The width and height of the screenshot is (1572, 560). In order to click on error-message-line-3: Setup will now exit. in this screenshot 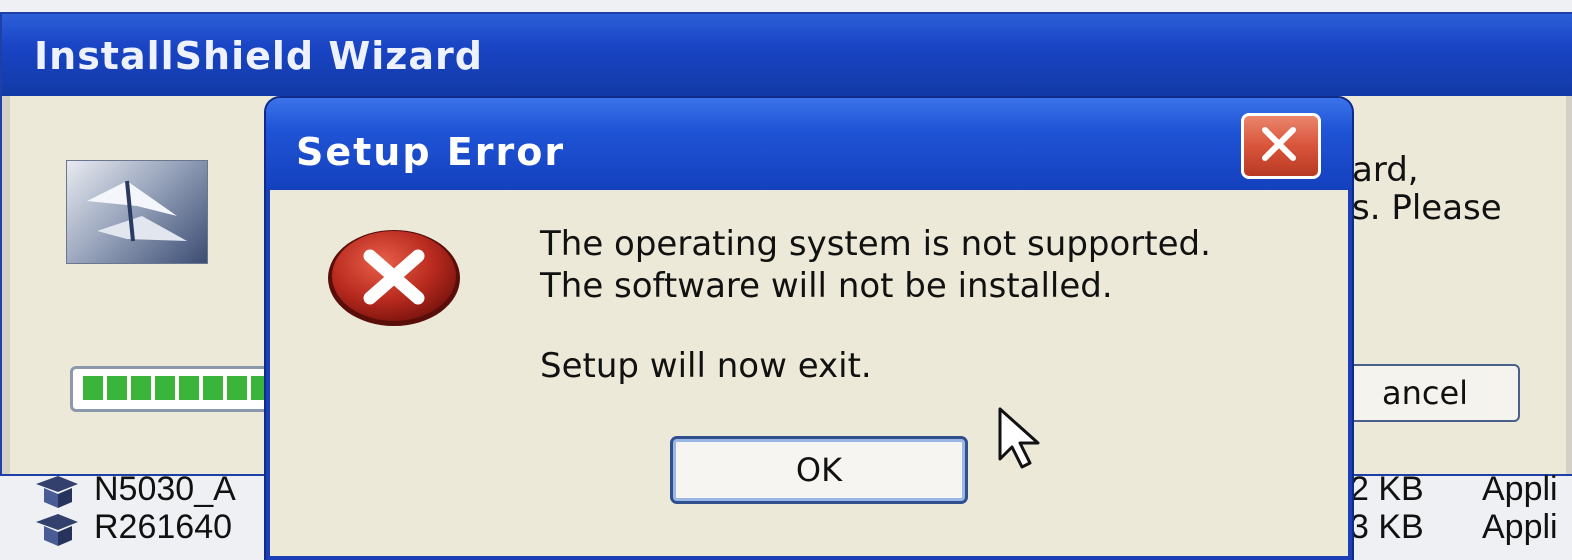, I will do `click(706, 366)`.